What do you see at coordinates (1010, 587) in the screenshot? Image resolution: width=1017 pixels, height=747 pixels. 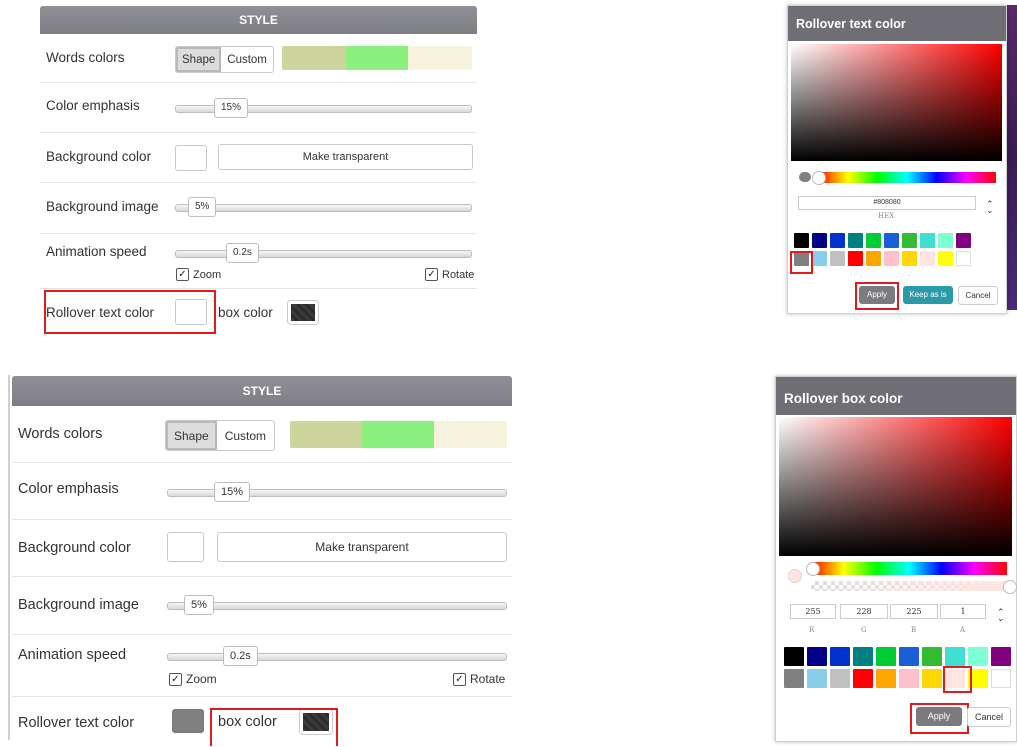 I see `alpha-slider-thumb` at bounding box center [1010, 587].